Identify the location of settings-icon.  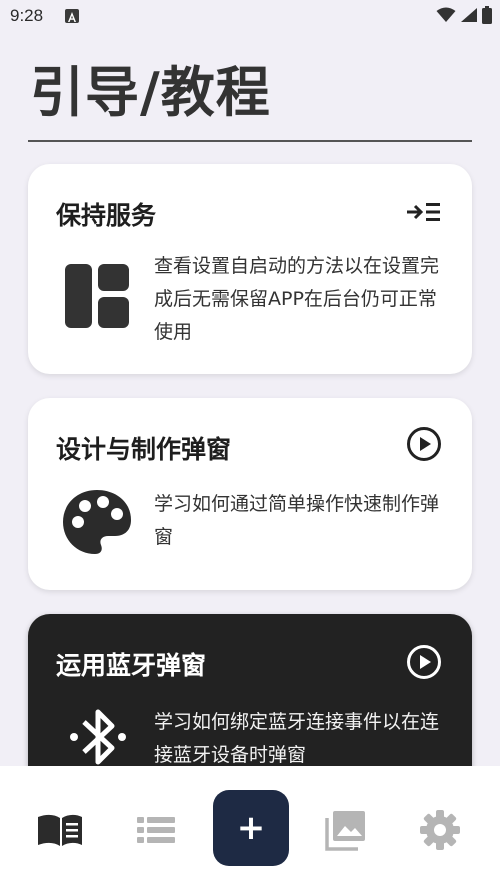
(440, 830).